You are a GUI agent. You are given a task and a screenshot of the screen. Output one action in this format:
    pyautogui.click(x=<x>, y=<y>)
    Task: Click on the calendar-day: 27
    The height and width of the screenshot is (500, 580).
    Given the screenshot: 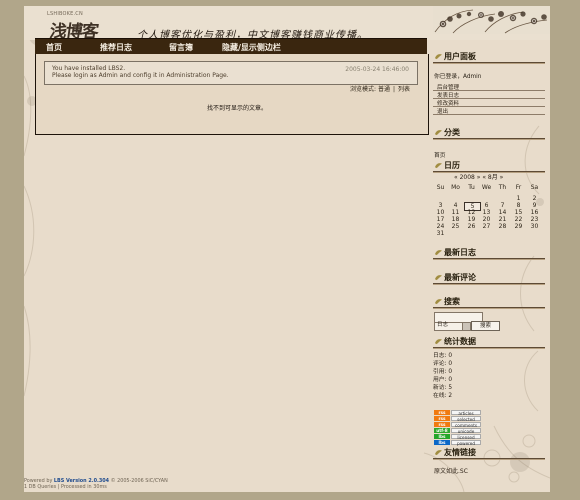 What is the action you would take?
    pyautogui.click(x=486, y=226)
    